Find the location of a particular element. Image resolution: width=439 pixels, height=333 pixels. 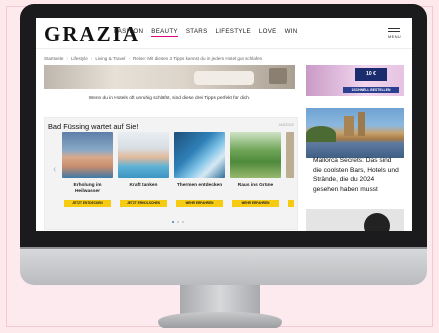

menu-label: MENU is located at coordinates (394, 36).